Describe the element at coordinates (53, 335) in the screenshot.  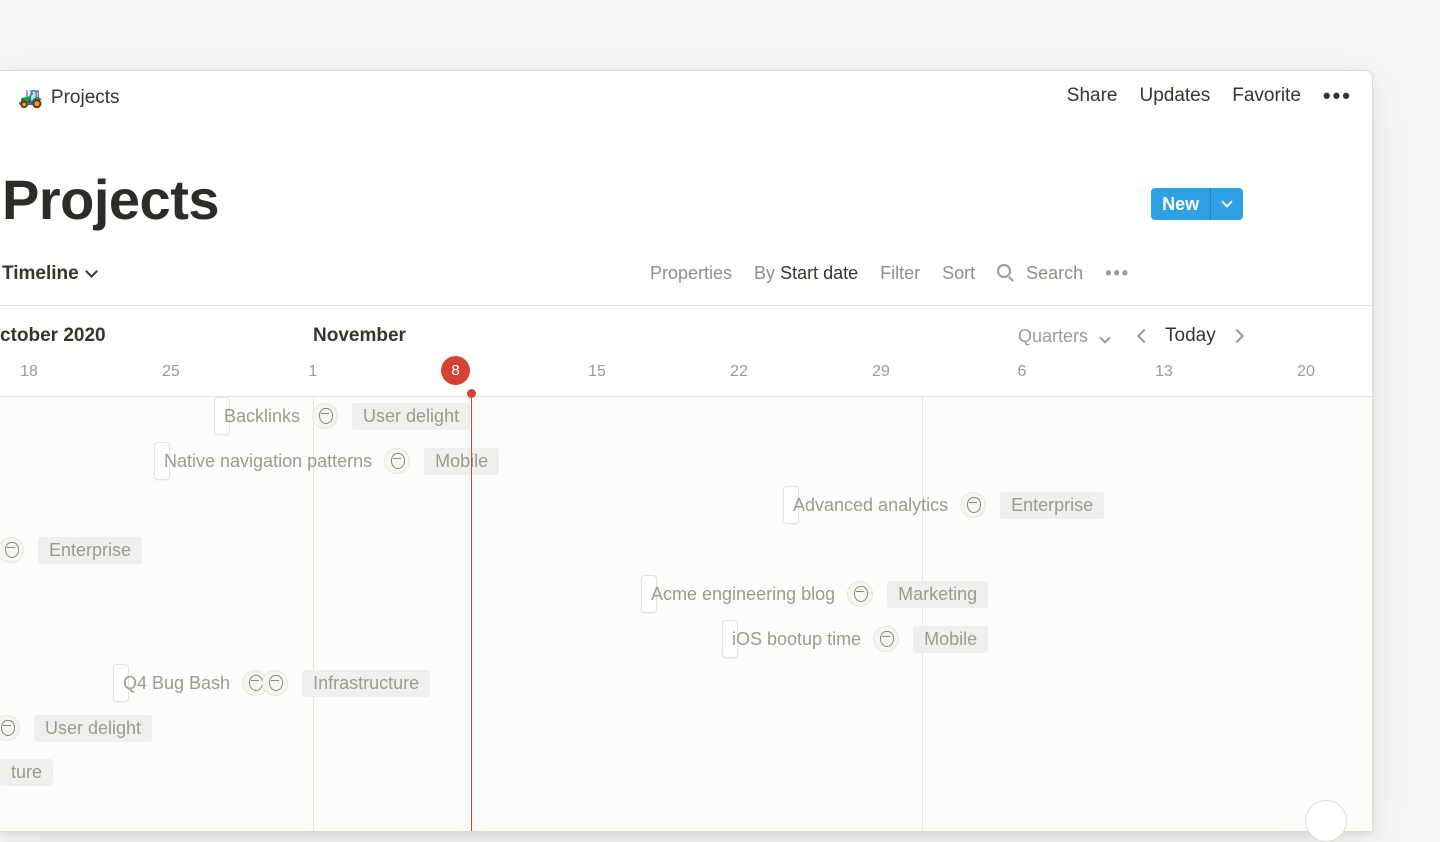
I see `month-label-october: ctober 2020` at that location.